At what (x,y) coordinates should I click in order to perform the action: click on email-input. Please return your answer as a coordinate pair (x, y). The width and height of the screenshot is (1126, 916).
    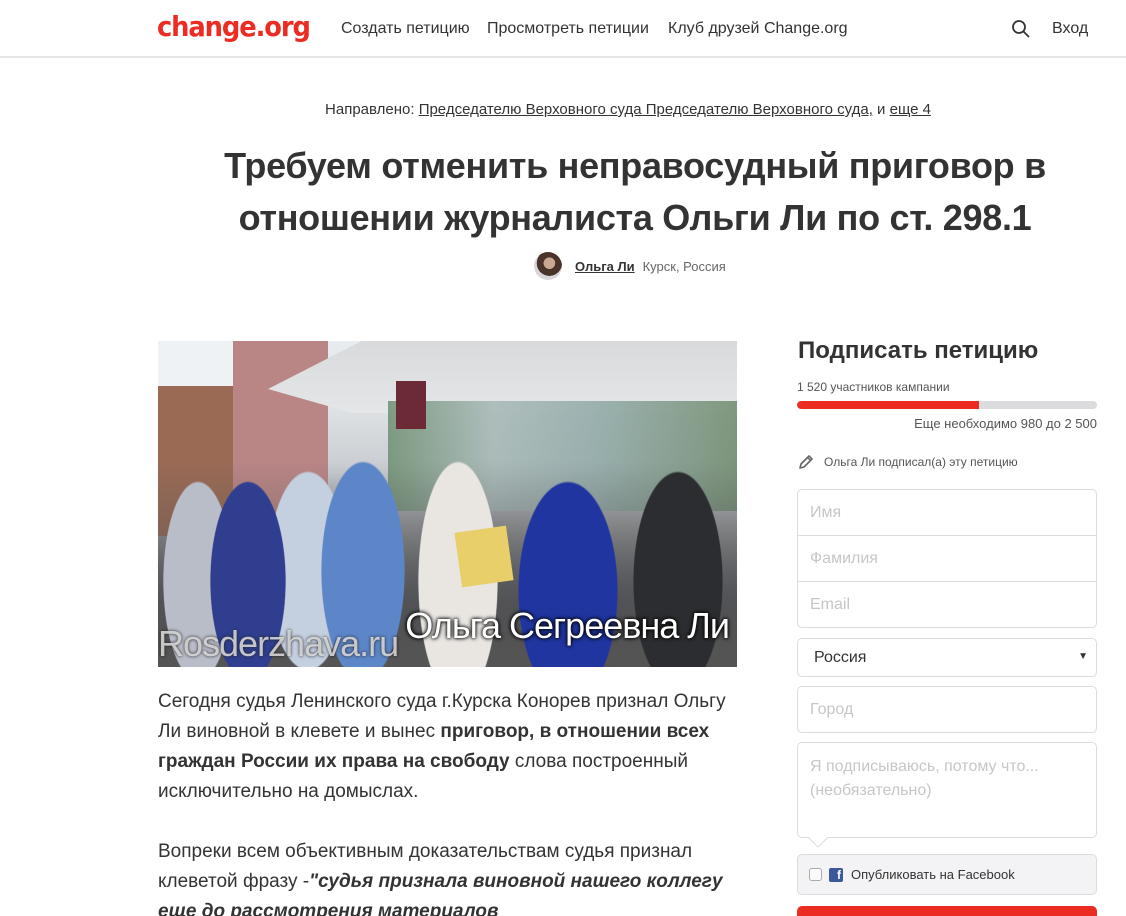
    Looking at the image, I should click on (947, 604).